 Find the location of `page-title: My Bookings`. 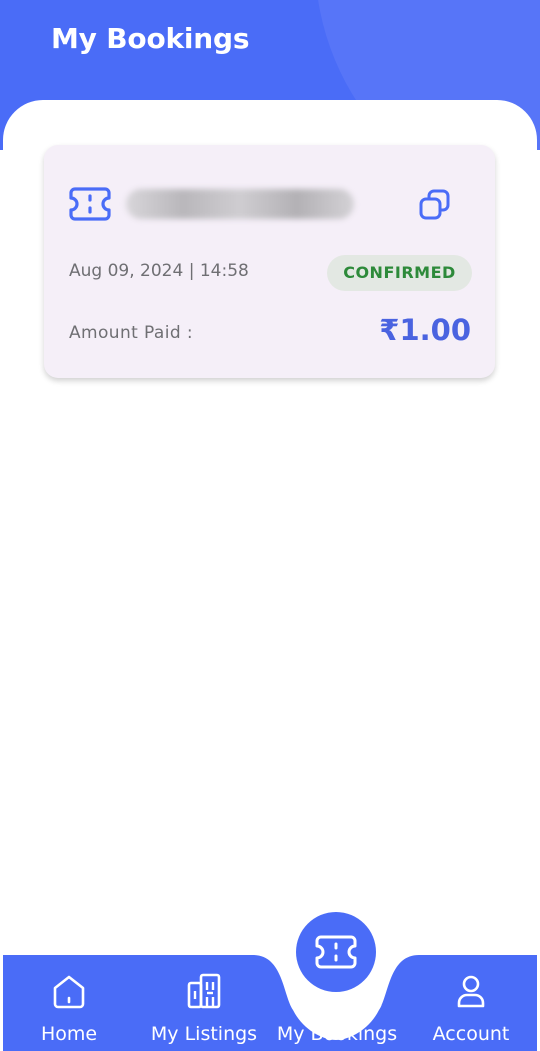

page-title: My Bookings is located at coordinates (150, 38).